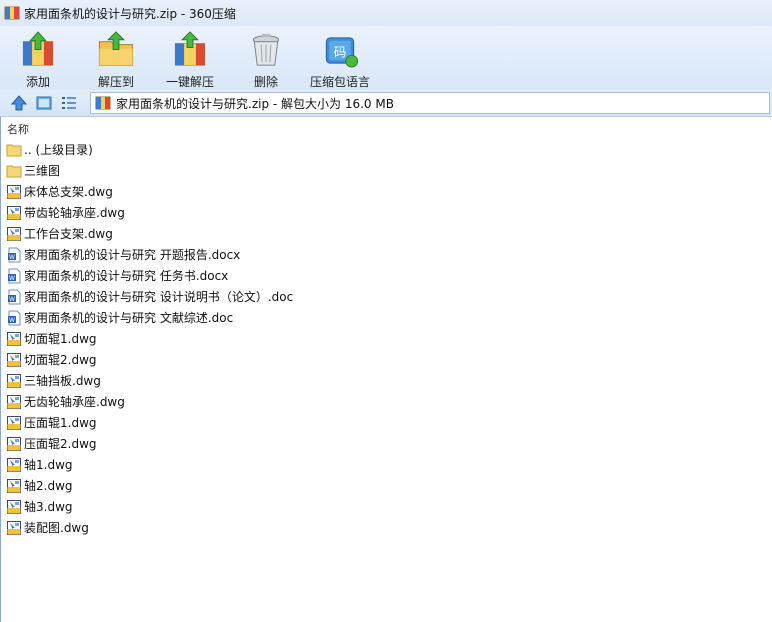 The height and width of the screenshot is (622, 772). I want to click on file-name: 床体总支架.dwg, so click(68, 192).